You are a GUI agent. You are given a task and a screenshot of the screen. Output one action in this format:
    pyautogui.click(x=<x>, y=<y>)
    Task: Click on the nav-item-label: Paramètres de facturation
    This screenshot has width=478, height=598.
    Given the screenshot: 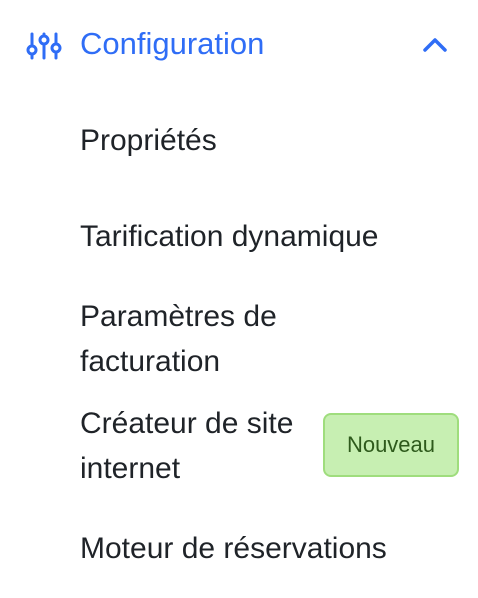 What is the action you would take?
    pyautogui.click(x=178, y=339)
    